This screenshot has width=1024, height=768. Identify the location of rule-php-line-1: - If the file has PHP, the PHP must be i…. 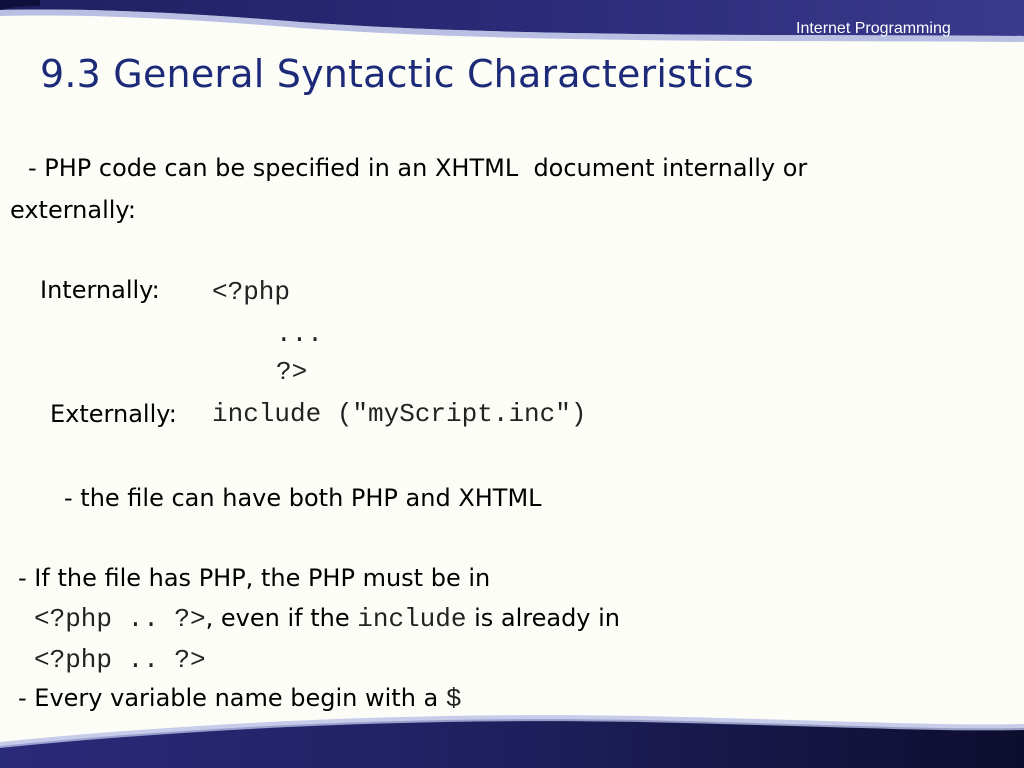
(254, 578).